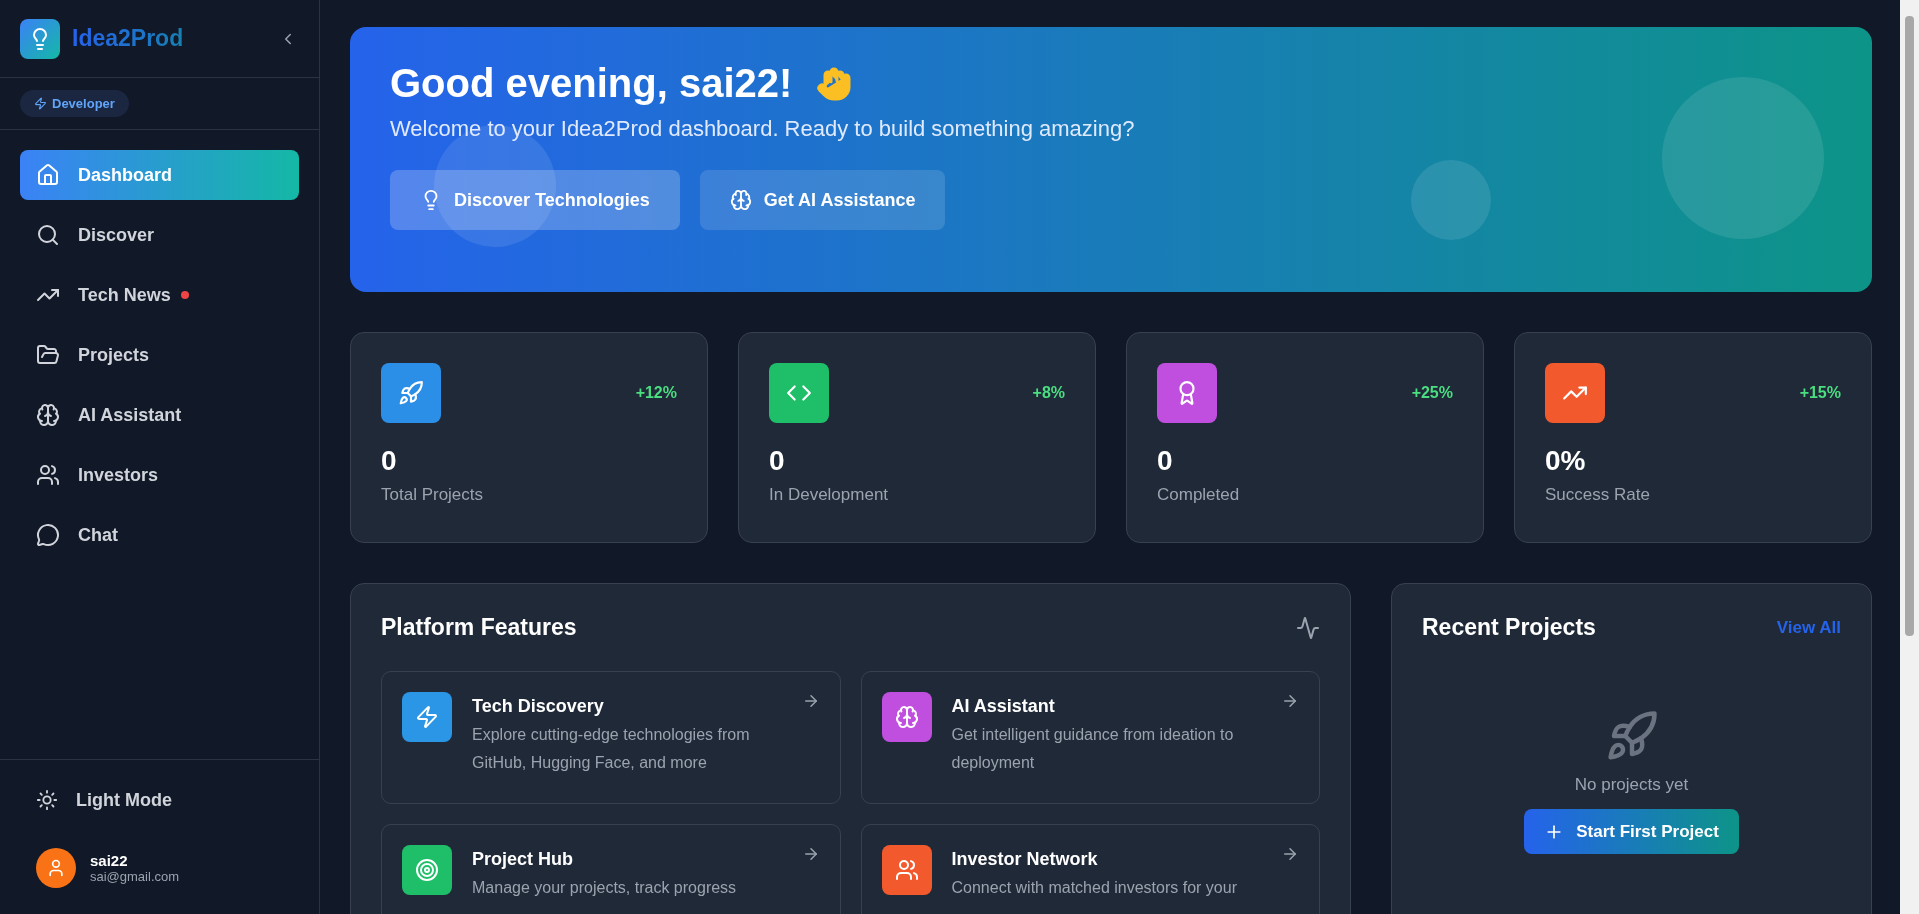 This screenshot has height=914, width=1919. What do you see at coordinates (1909, 326) in the screenshot?
I see `scrollbar-thumb` at bounding box center [1909, 326].